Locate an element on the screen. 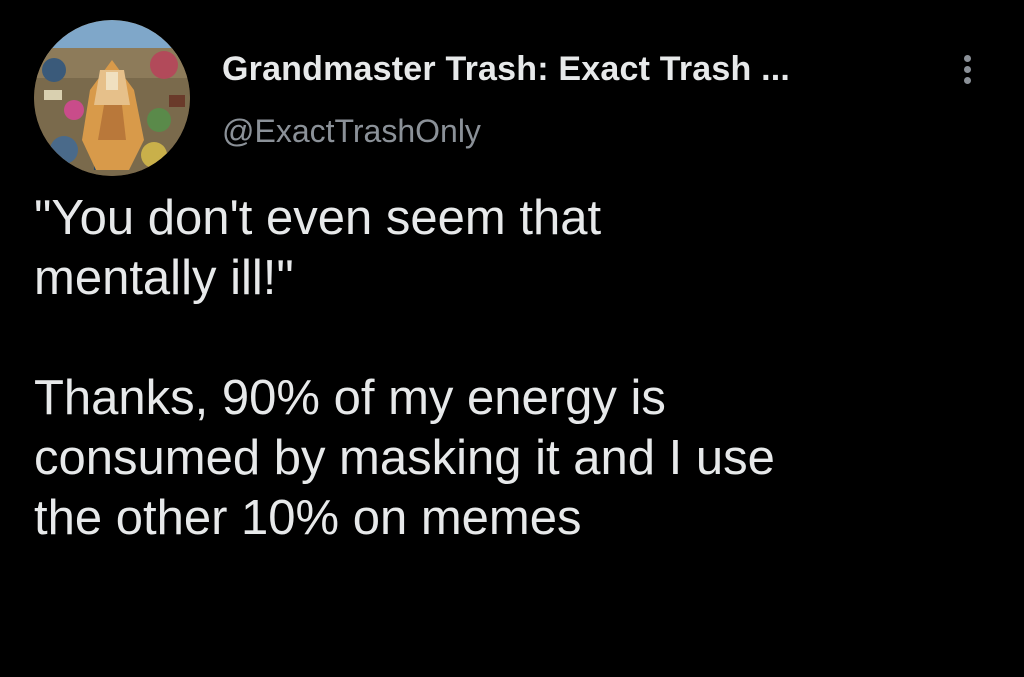  tweet-text-line: mentally ill!" is located at coordinates (164, 278).